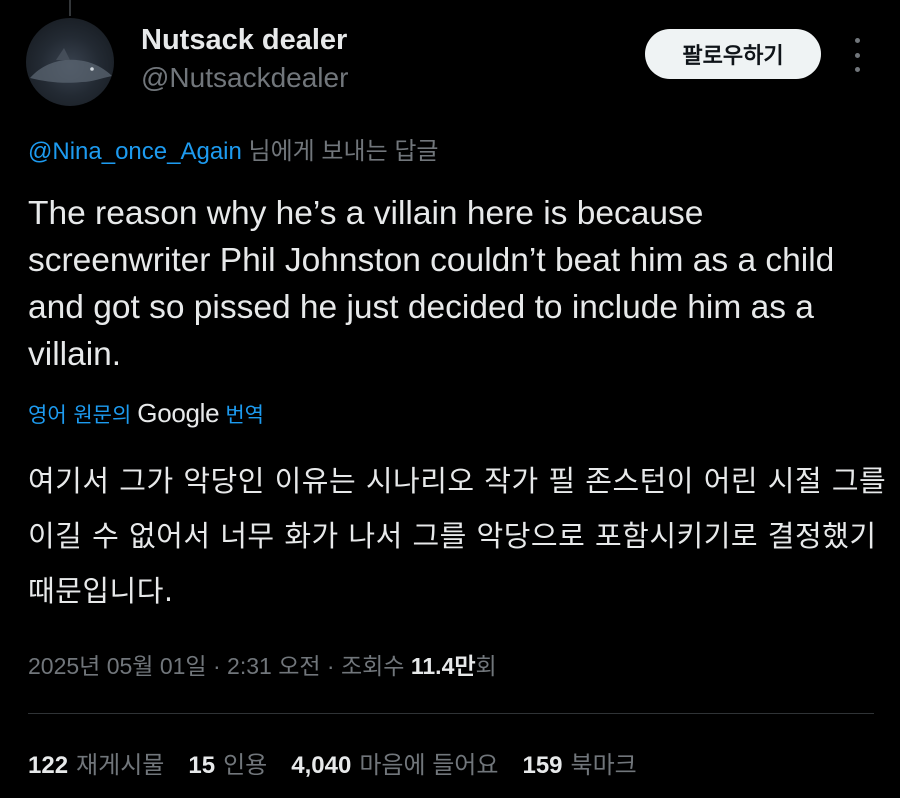  I want to click on stat-count: 159, so click(542, 765).